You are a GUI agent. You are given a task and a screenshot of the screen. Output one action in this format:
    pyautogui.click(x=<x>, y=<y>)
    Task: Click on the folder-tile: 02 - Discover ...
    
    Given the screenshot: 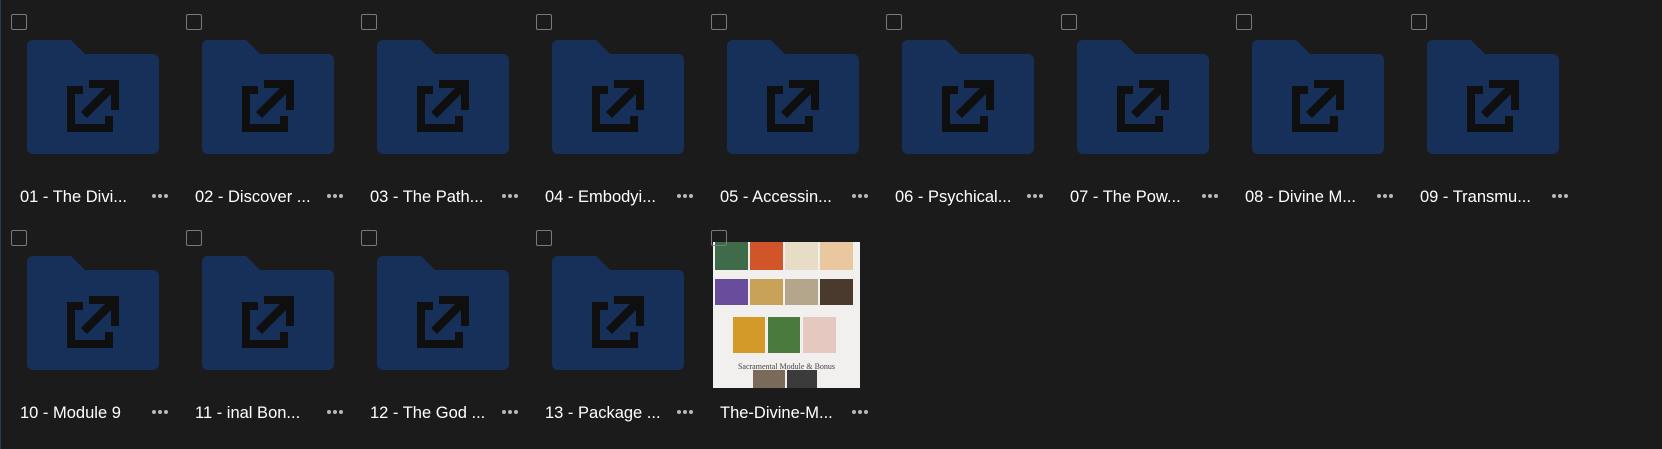 What is the action you would take?
    pyautogui.click(x=263, y=112)
    